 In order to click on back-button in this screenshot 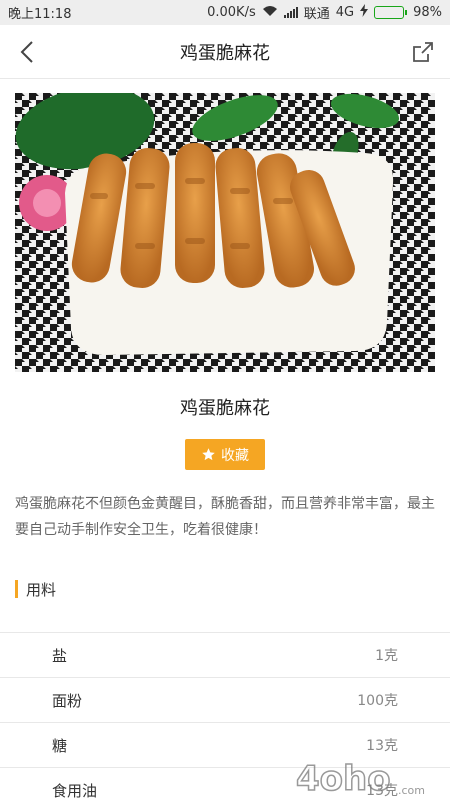, I will do `click(27, 52)`.